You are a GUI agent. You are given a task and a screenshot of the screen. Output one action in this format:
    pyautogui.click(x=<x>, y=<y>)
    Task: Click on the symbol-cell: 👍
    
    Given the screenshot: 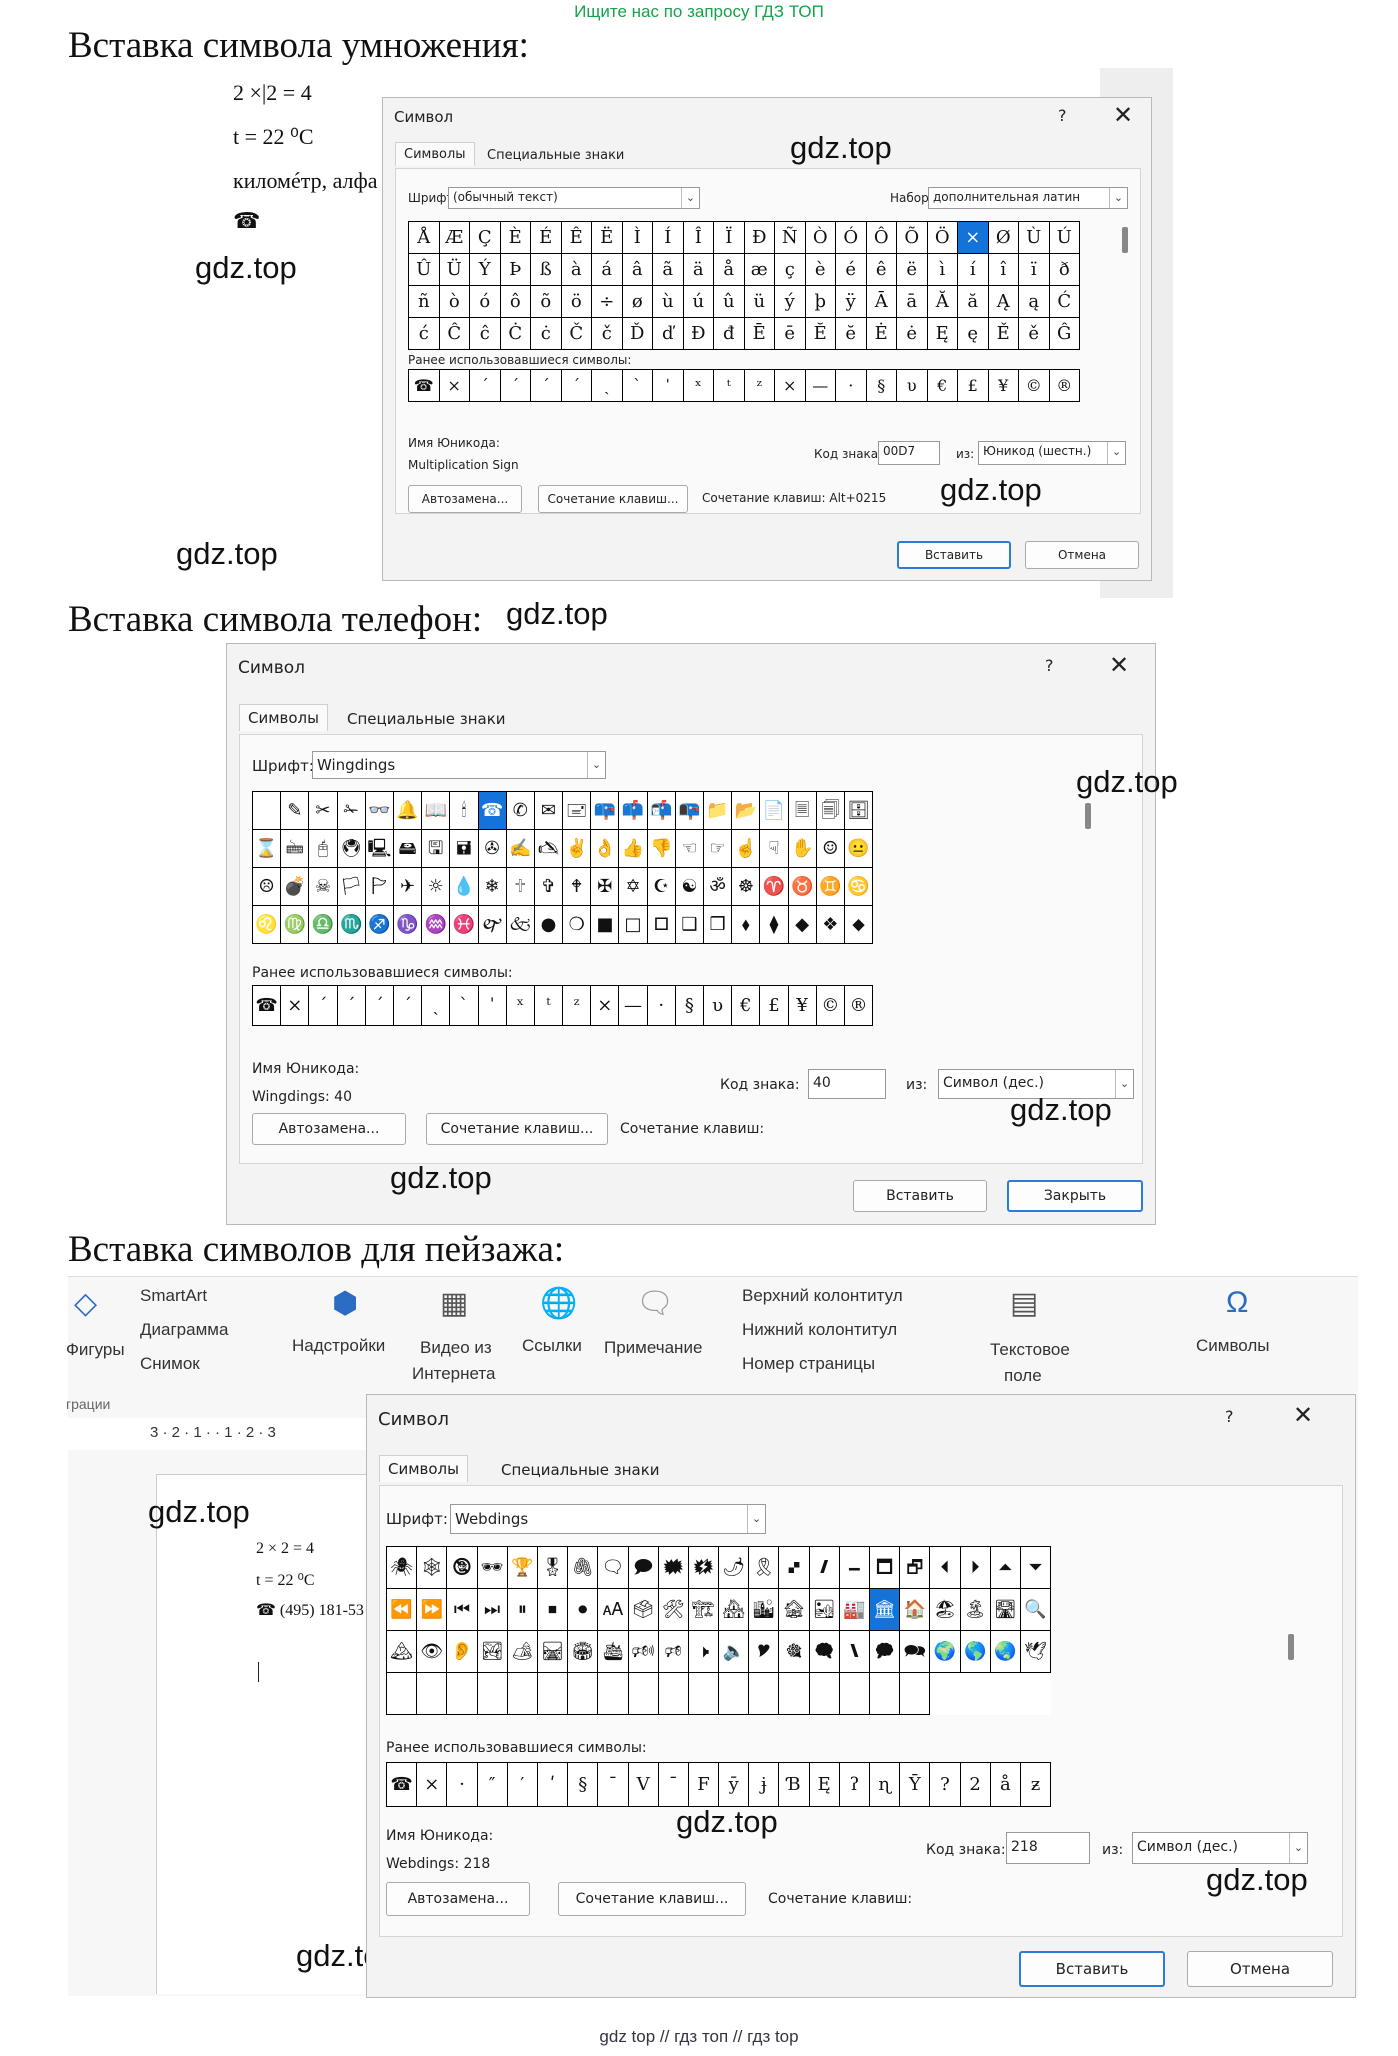 What is the action you would take?
    pyautogui.click(x=633, y=849)
    